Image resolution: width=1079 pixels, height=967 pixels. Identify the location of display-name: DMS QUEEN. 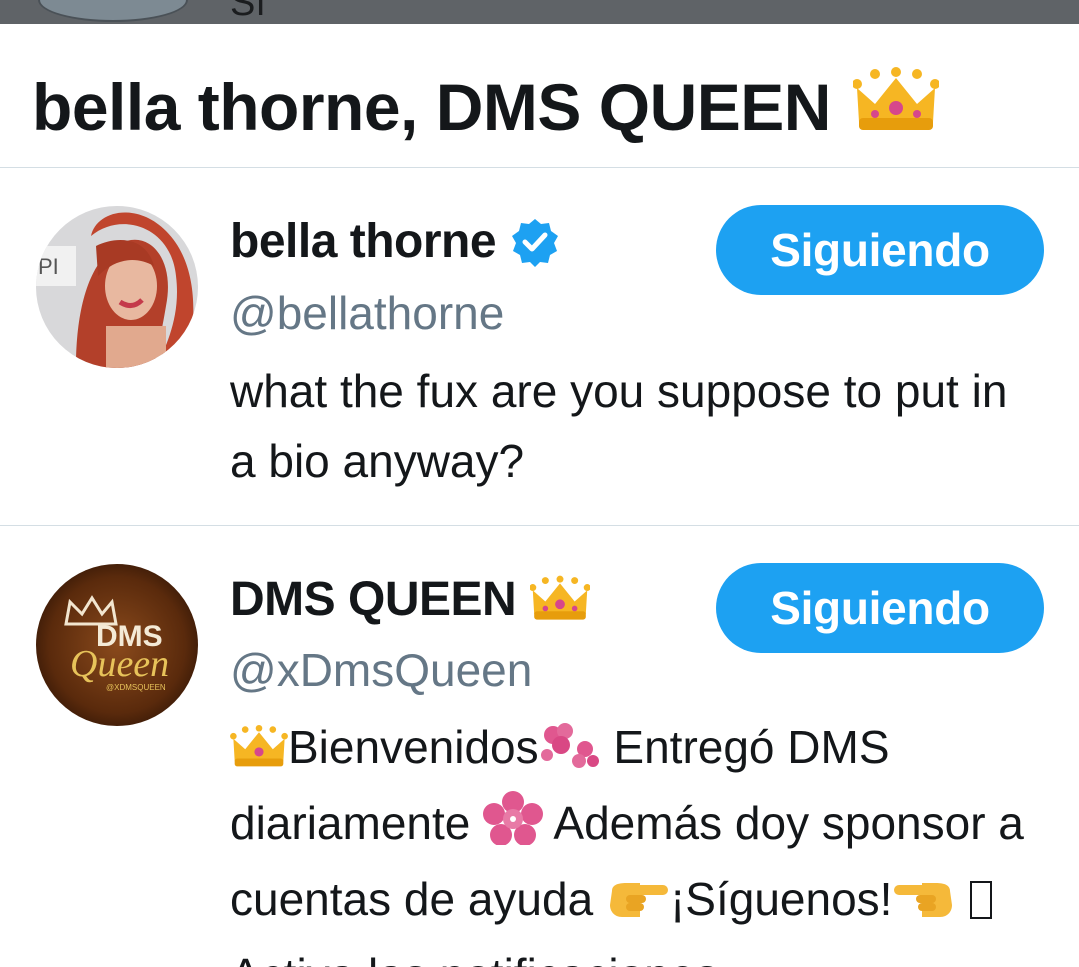
(373, 600).